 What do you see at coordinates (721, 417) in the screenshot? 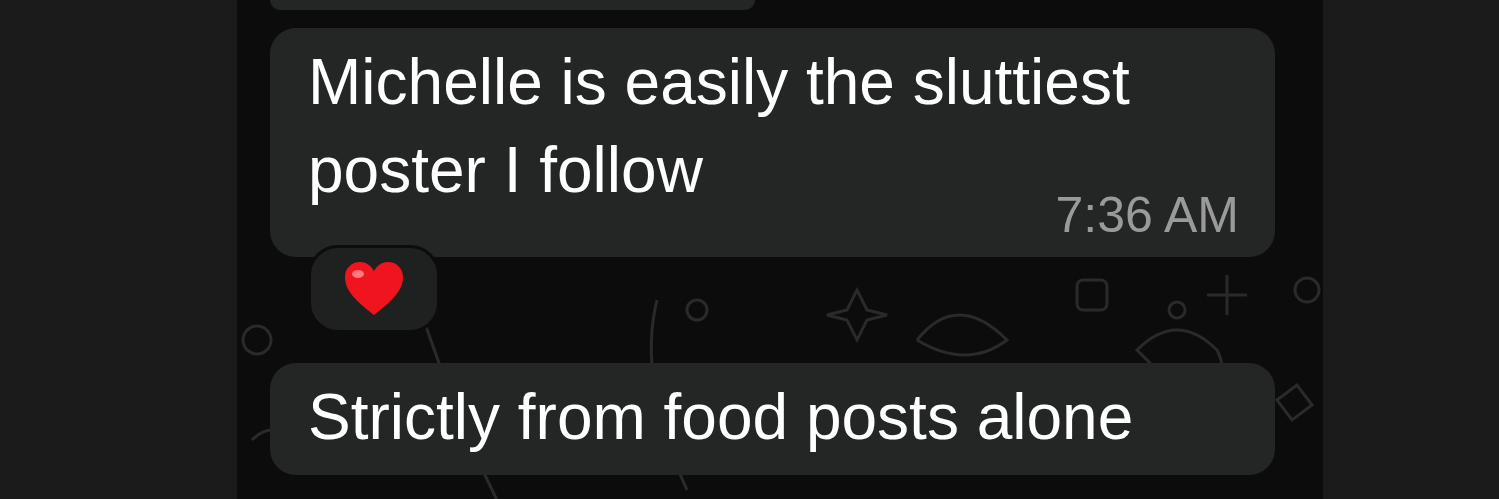
I see `message-text: Strictly from food posts alone` at bounding box center [721, 417].